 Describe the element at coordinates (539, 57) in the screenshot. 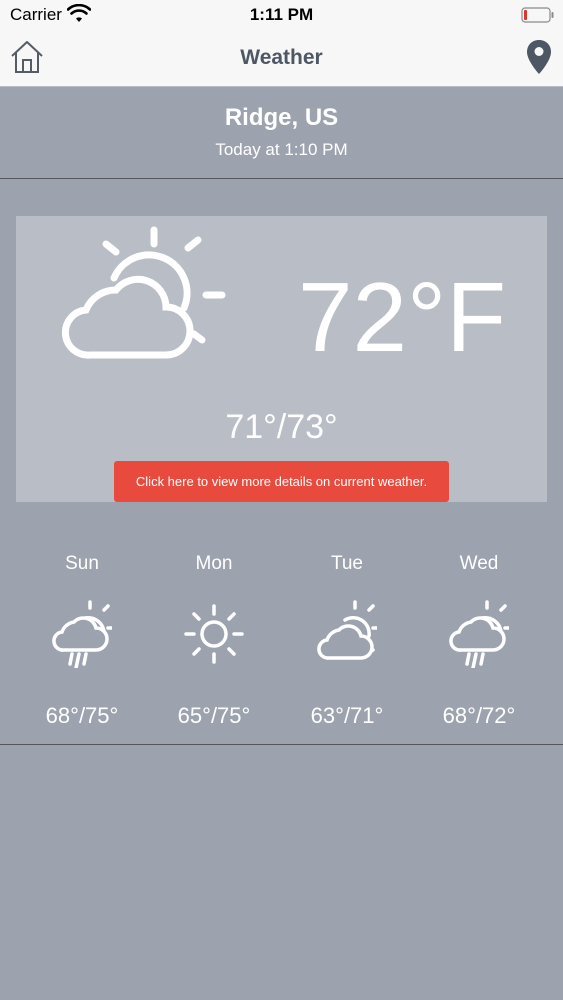

I see `location-pin-icon` at that location.